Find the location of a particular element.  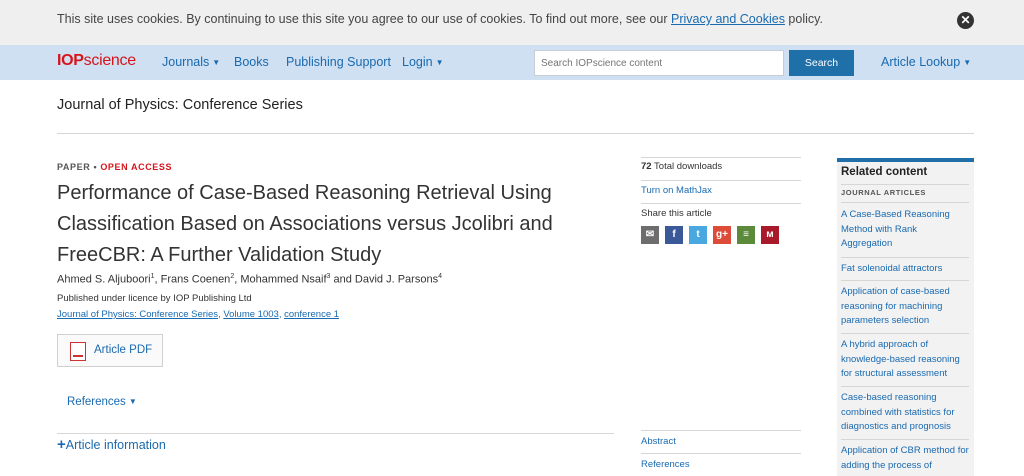

plus-icon: + is located at coordinates (61, 444).